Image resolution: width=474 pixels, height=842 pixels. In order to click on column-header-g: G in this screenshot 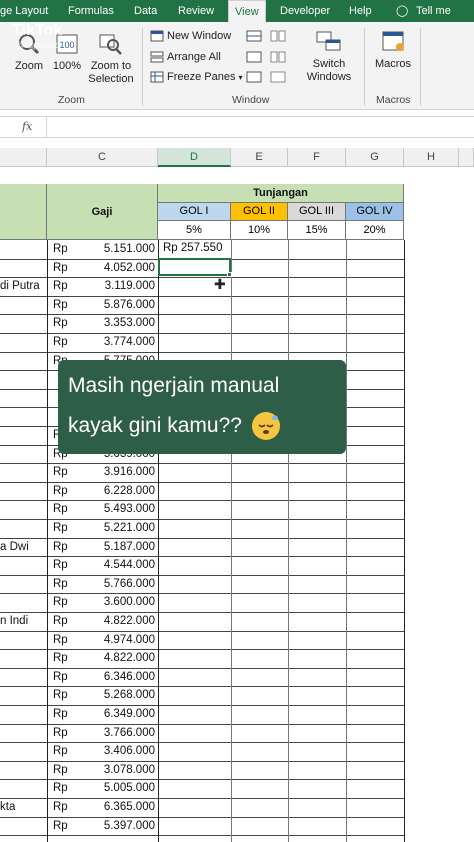, I will do `click(375, 157)`.